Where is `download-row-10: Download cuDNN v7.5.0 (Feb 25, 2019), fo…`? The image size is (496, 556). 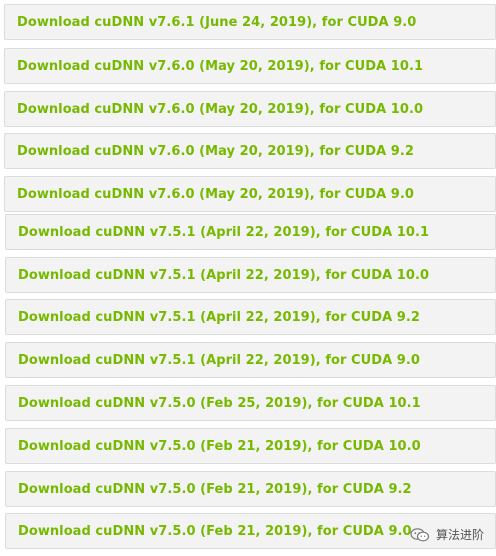
download-row-10: Download cuDNN v7.5.0 (Feb 25, 2019), fo… is located at coordinates (250, 403).